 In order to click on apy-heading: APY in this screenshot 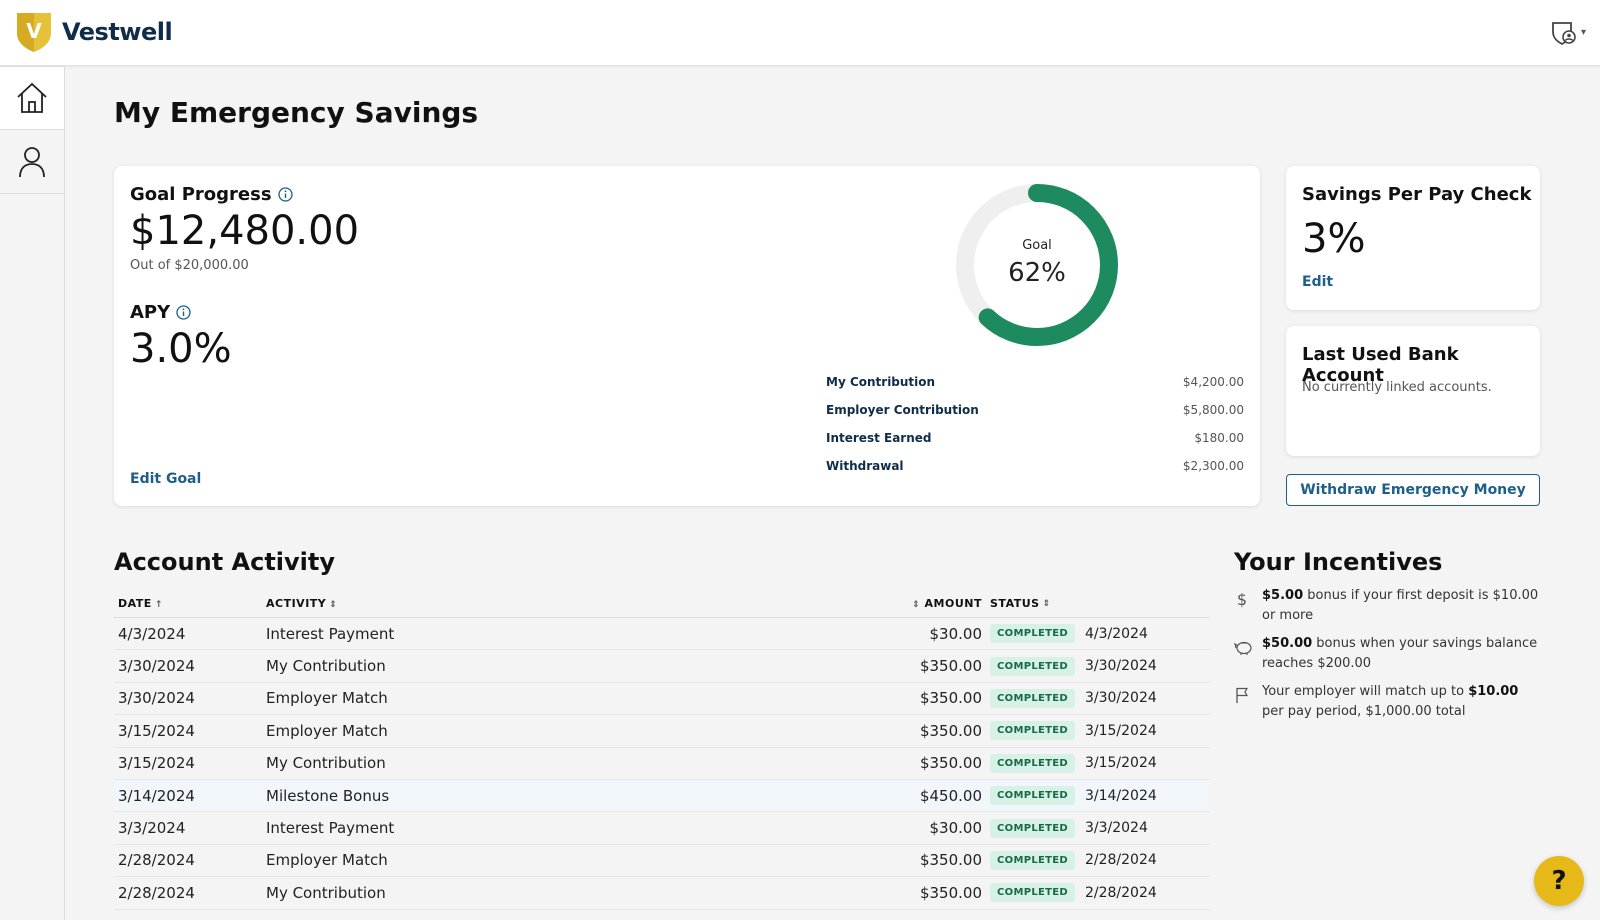, I will do `click(160, 312)`.